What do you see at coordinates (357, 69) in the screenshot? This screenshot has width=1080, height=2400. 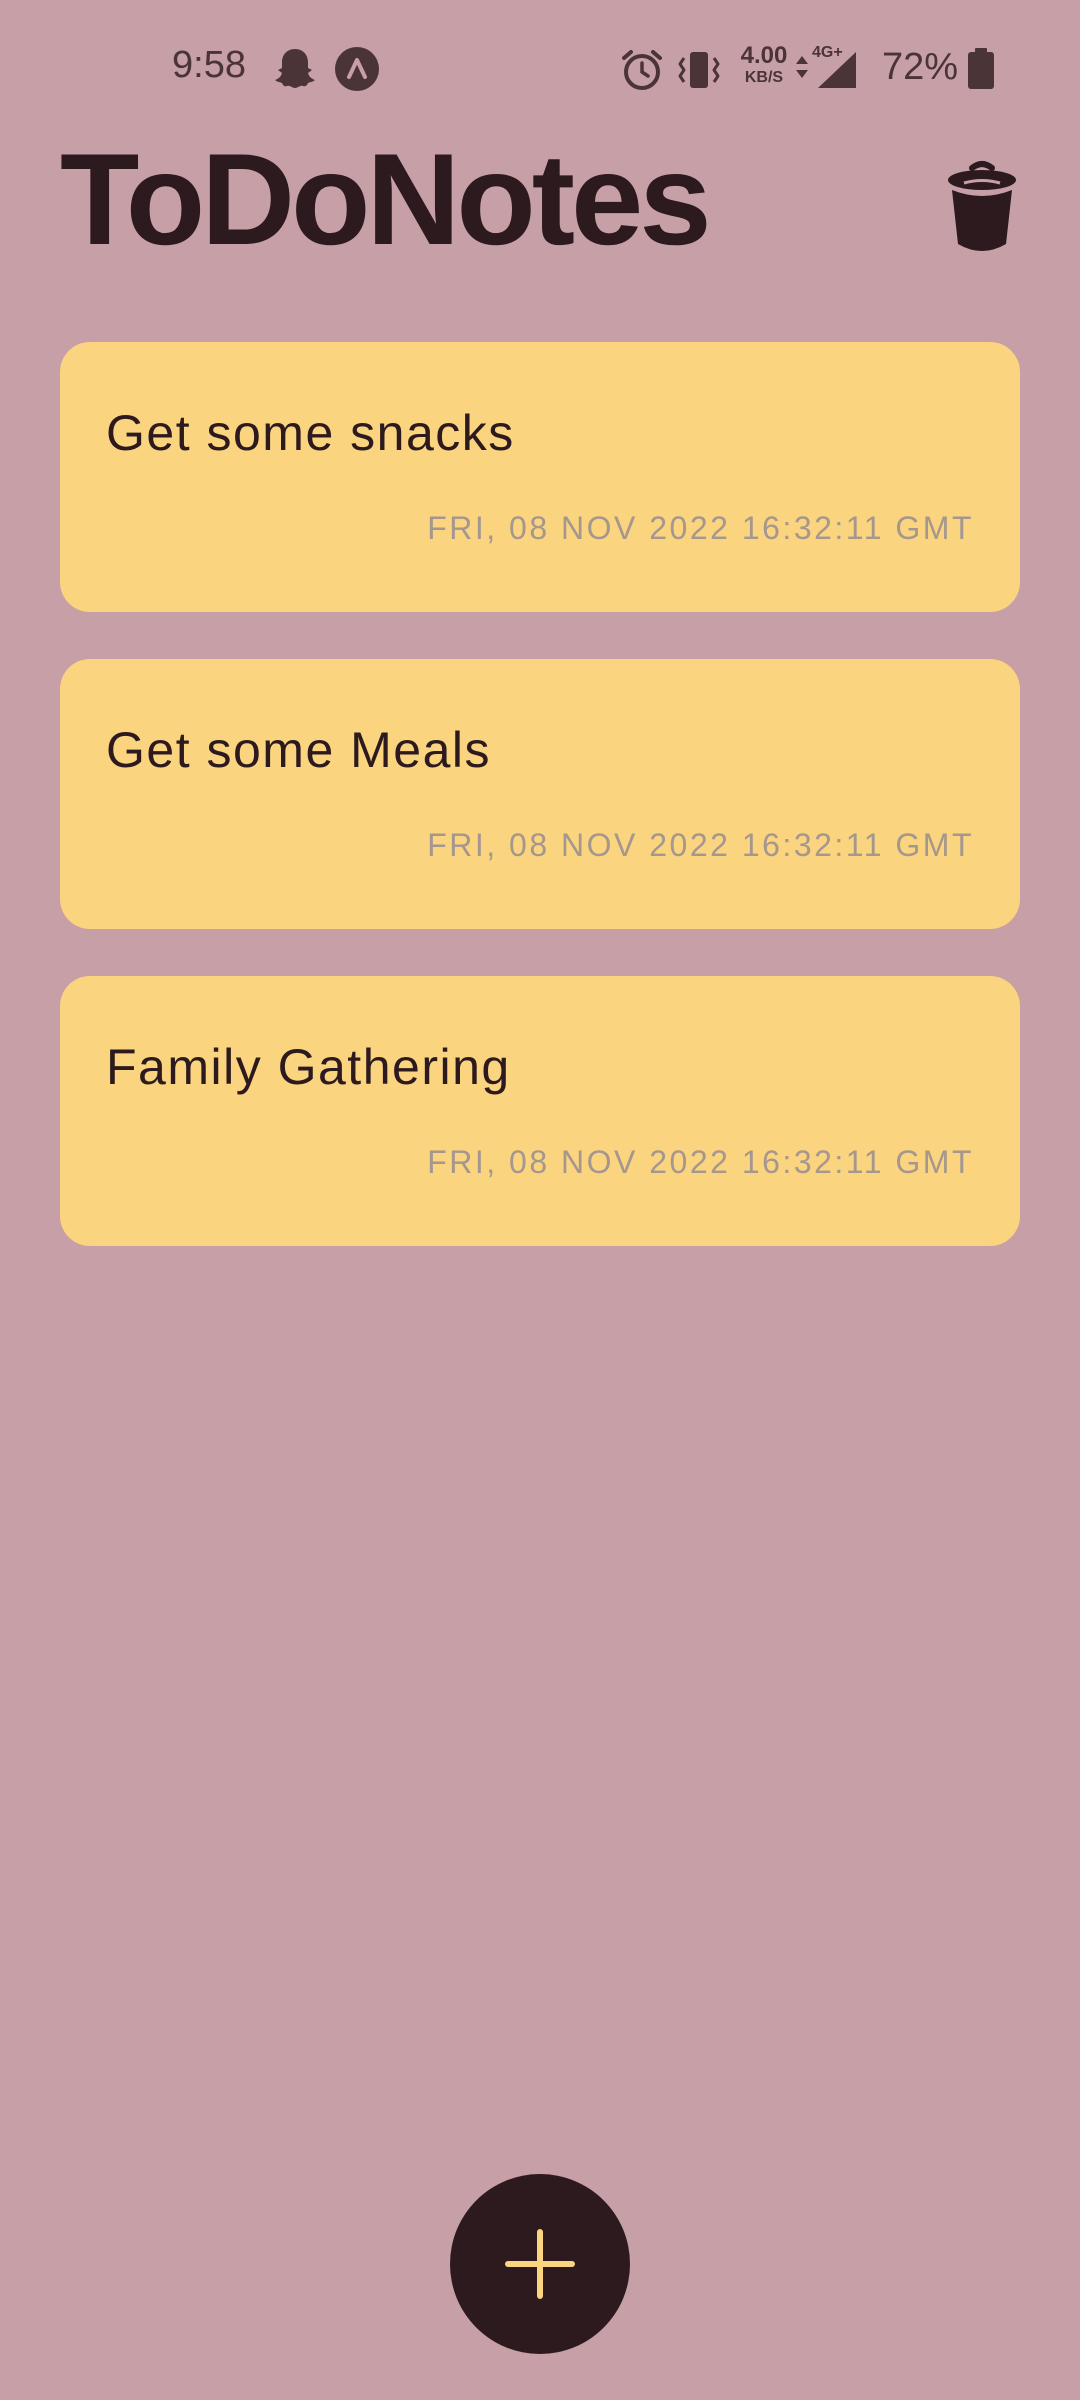 I see `assistant-icon` at bounding box center [357, 69].